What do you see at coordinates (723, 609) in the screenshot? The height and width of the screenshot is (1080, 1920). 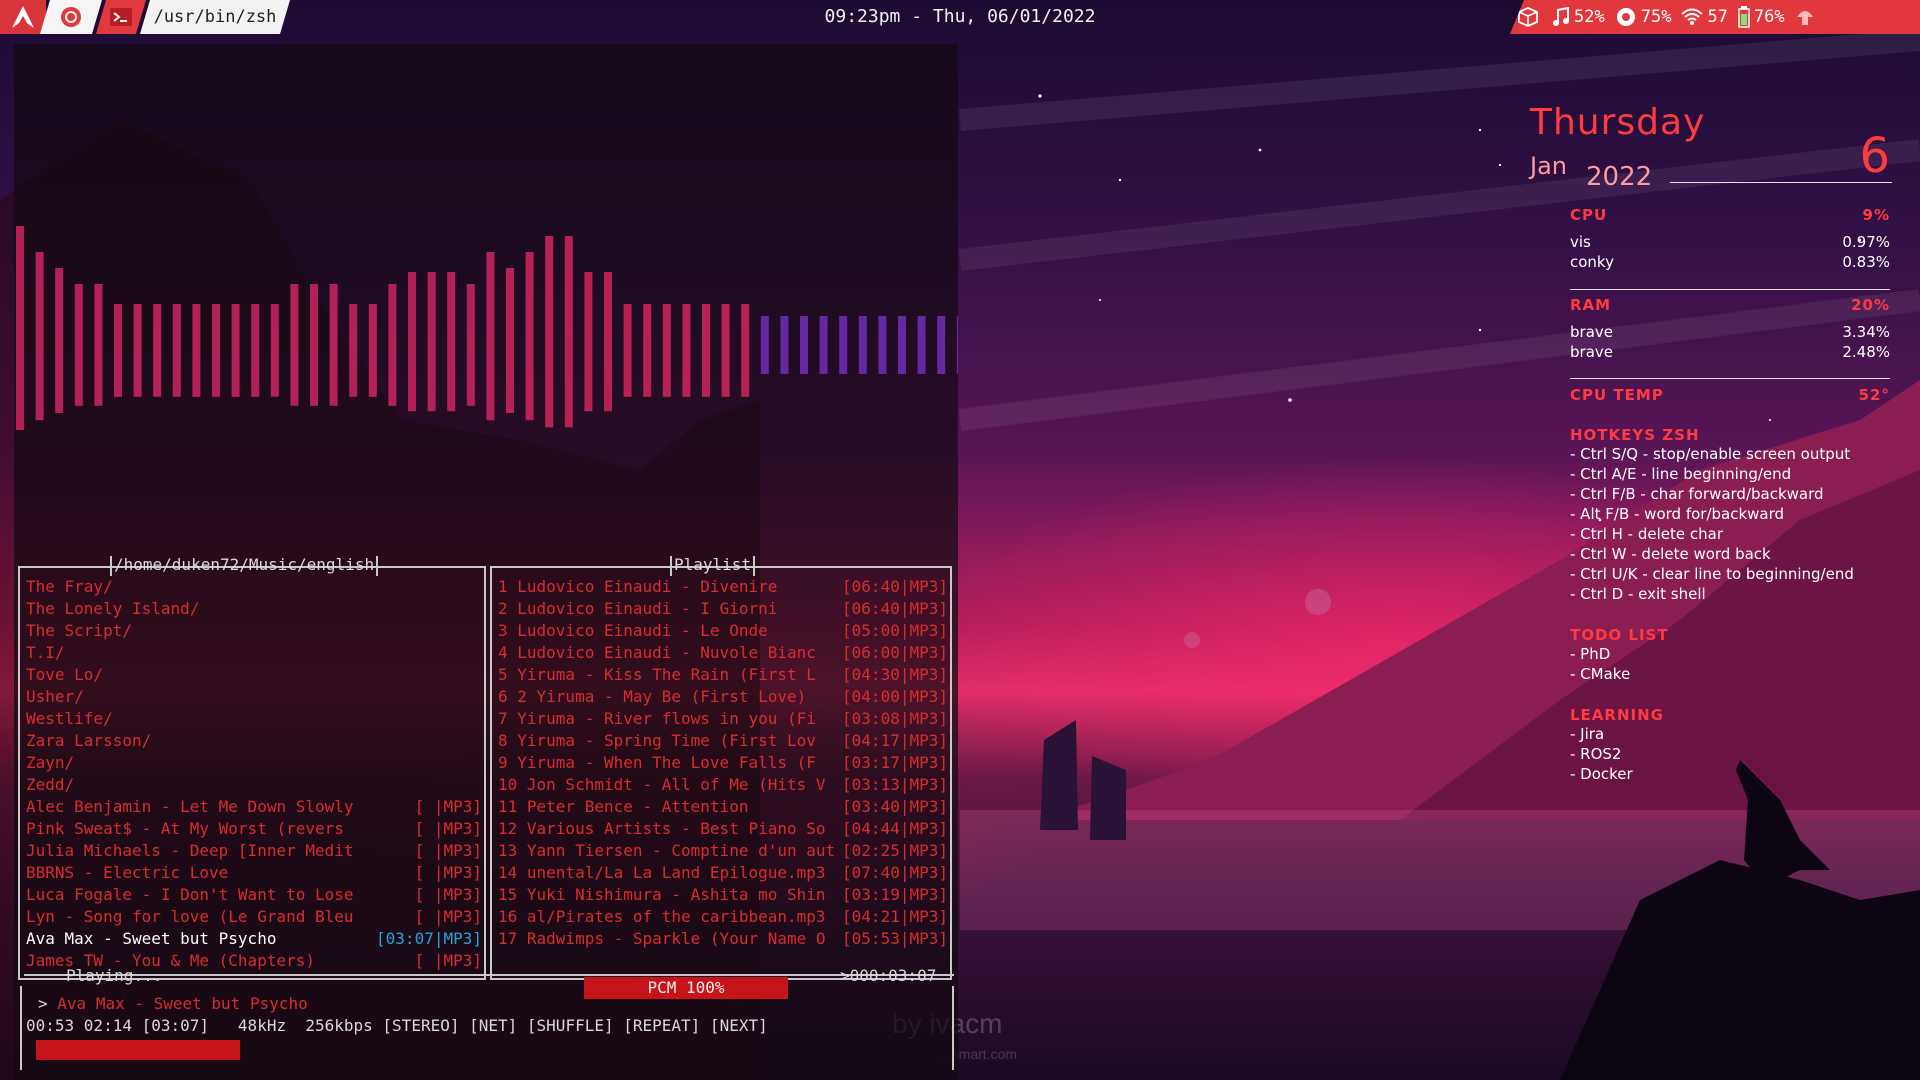 I see `playlist-item: 2 Ludovico Einaudi - I Giorni [06:40|MP3]` at bounding box center [723, 609].